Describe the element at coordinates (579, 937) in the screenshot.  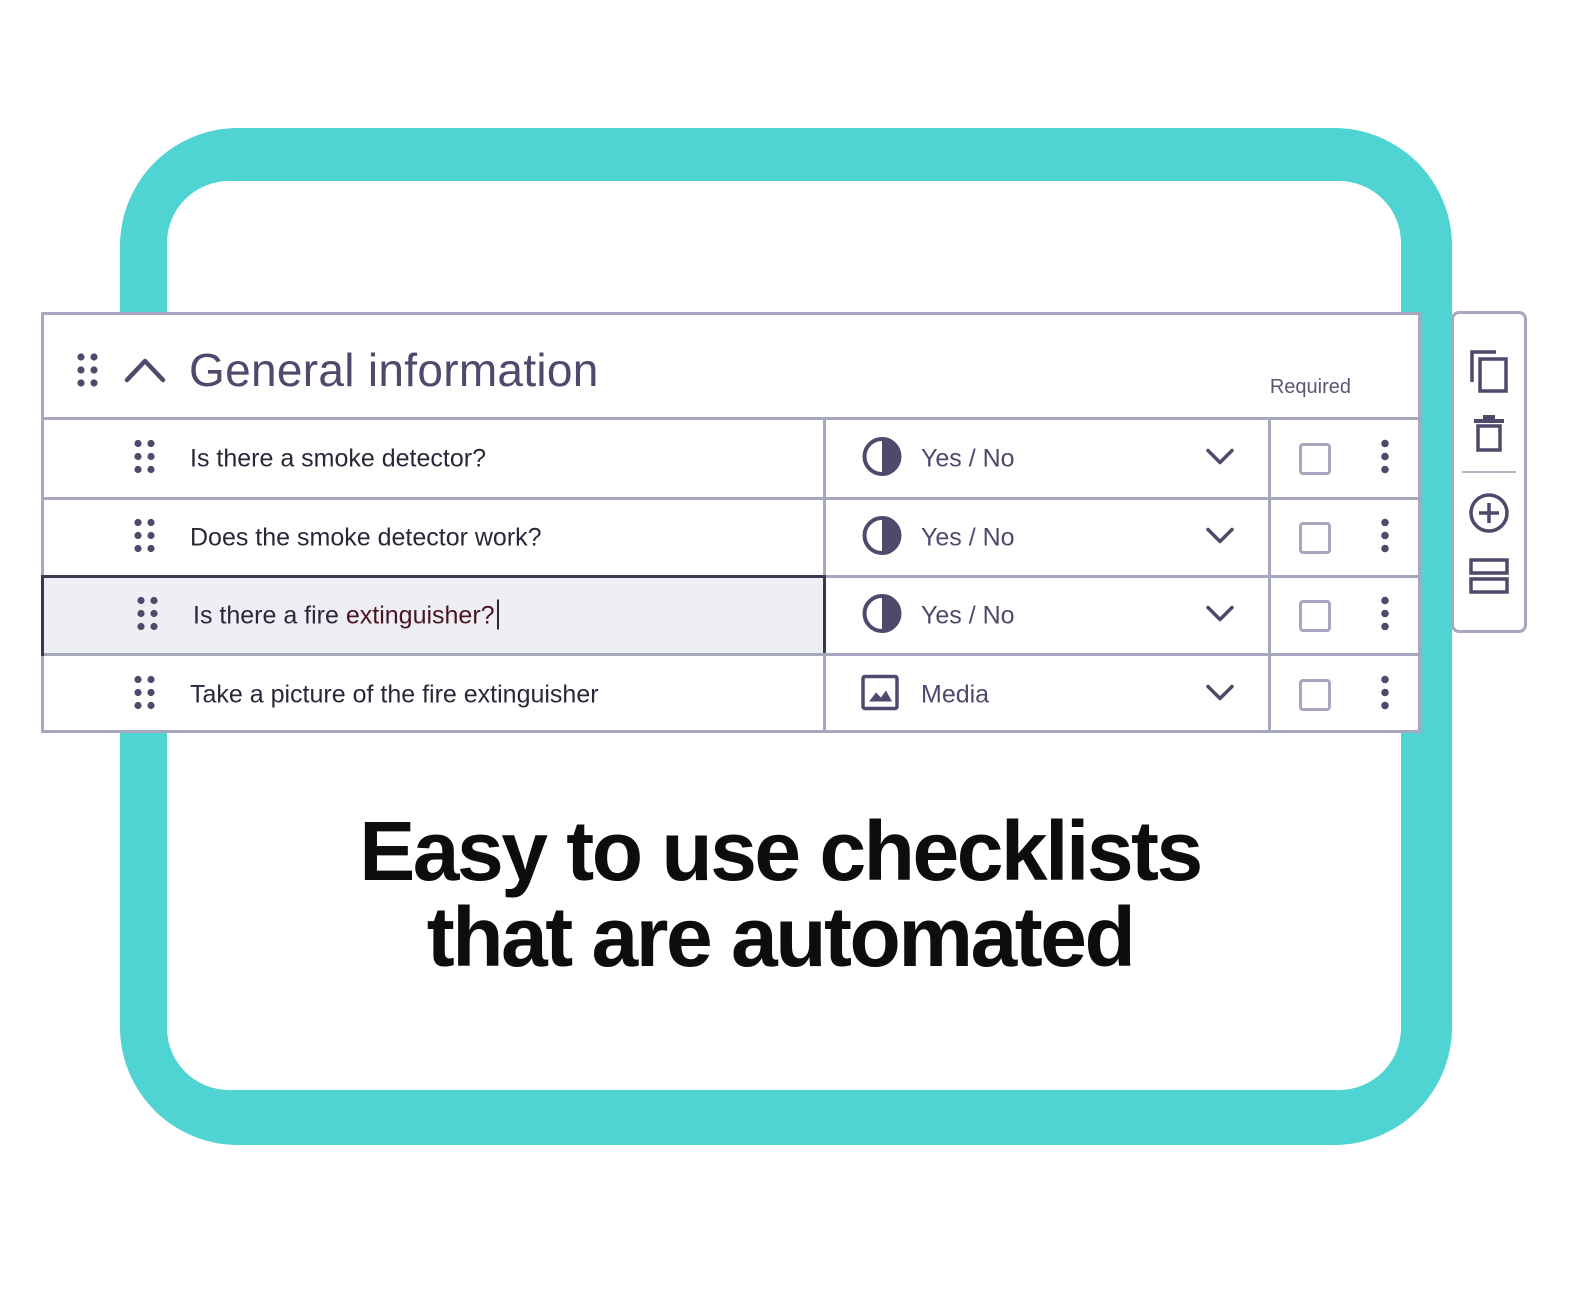
I see `headline-line-2-prefix: that are` at that location.